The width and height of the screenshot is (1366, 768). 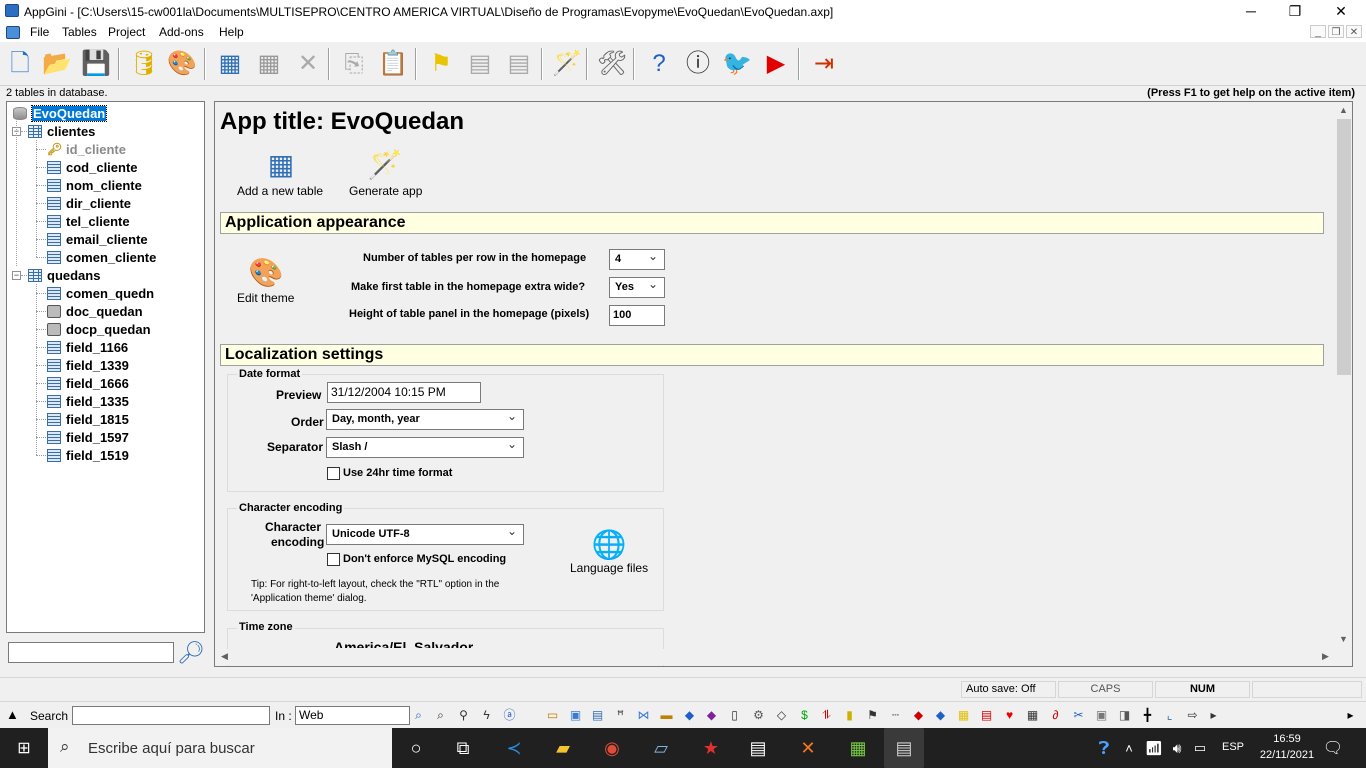 What do you see at coordinates (39, 32) in the screenshot?
I see `menu-file: File` at bounding box center [39, 32].